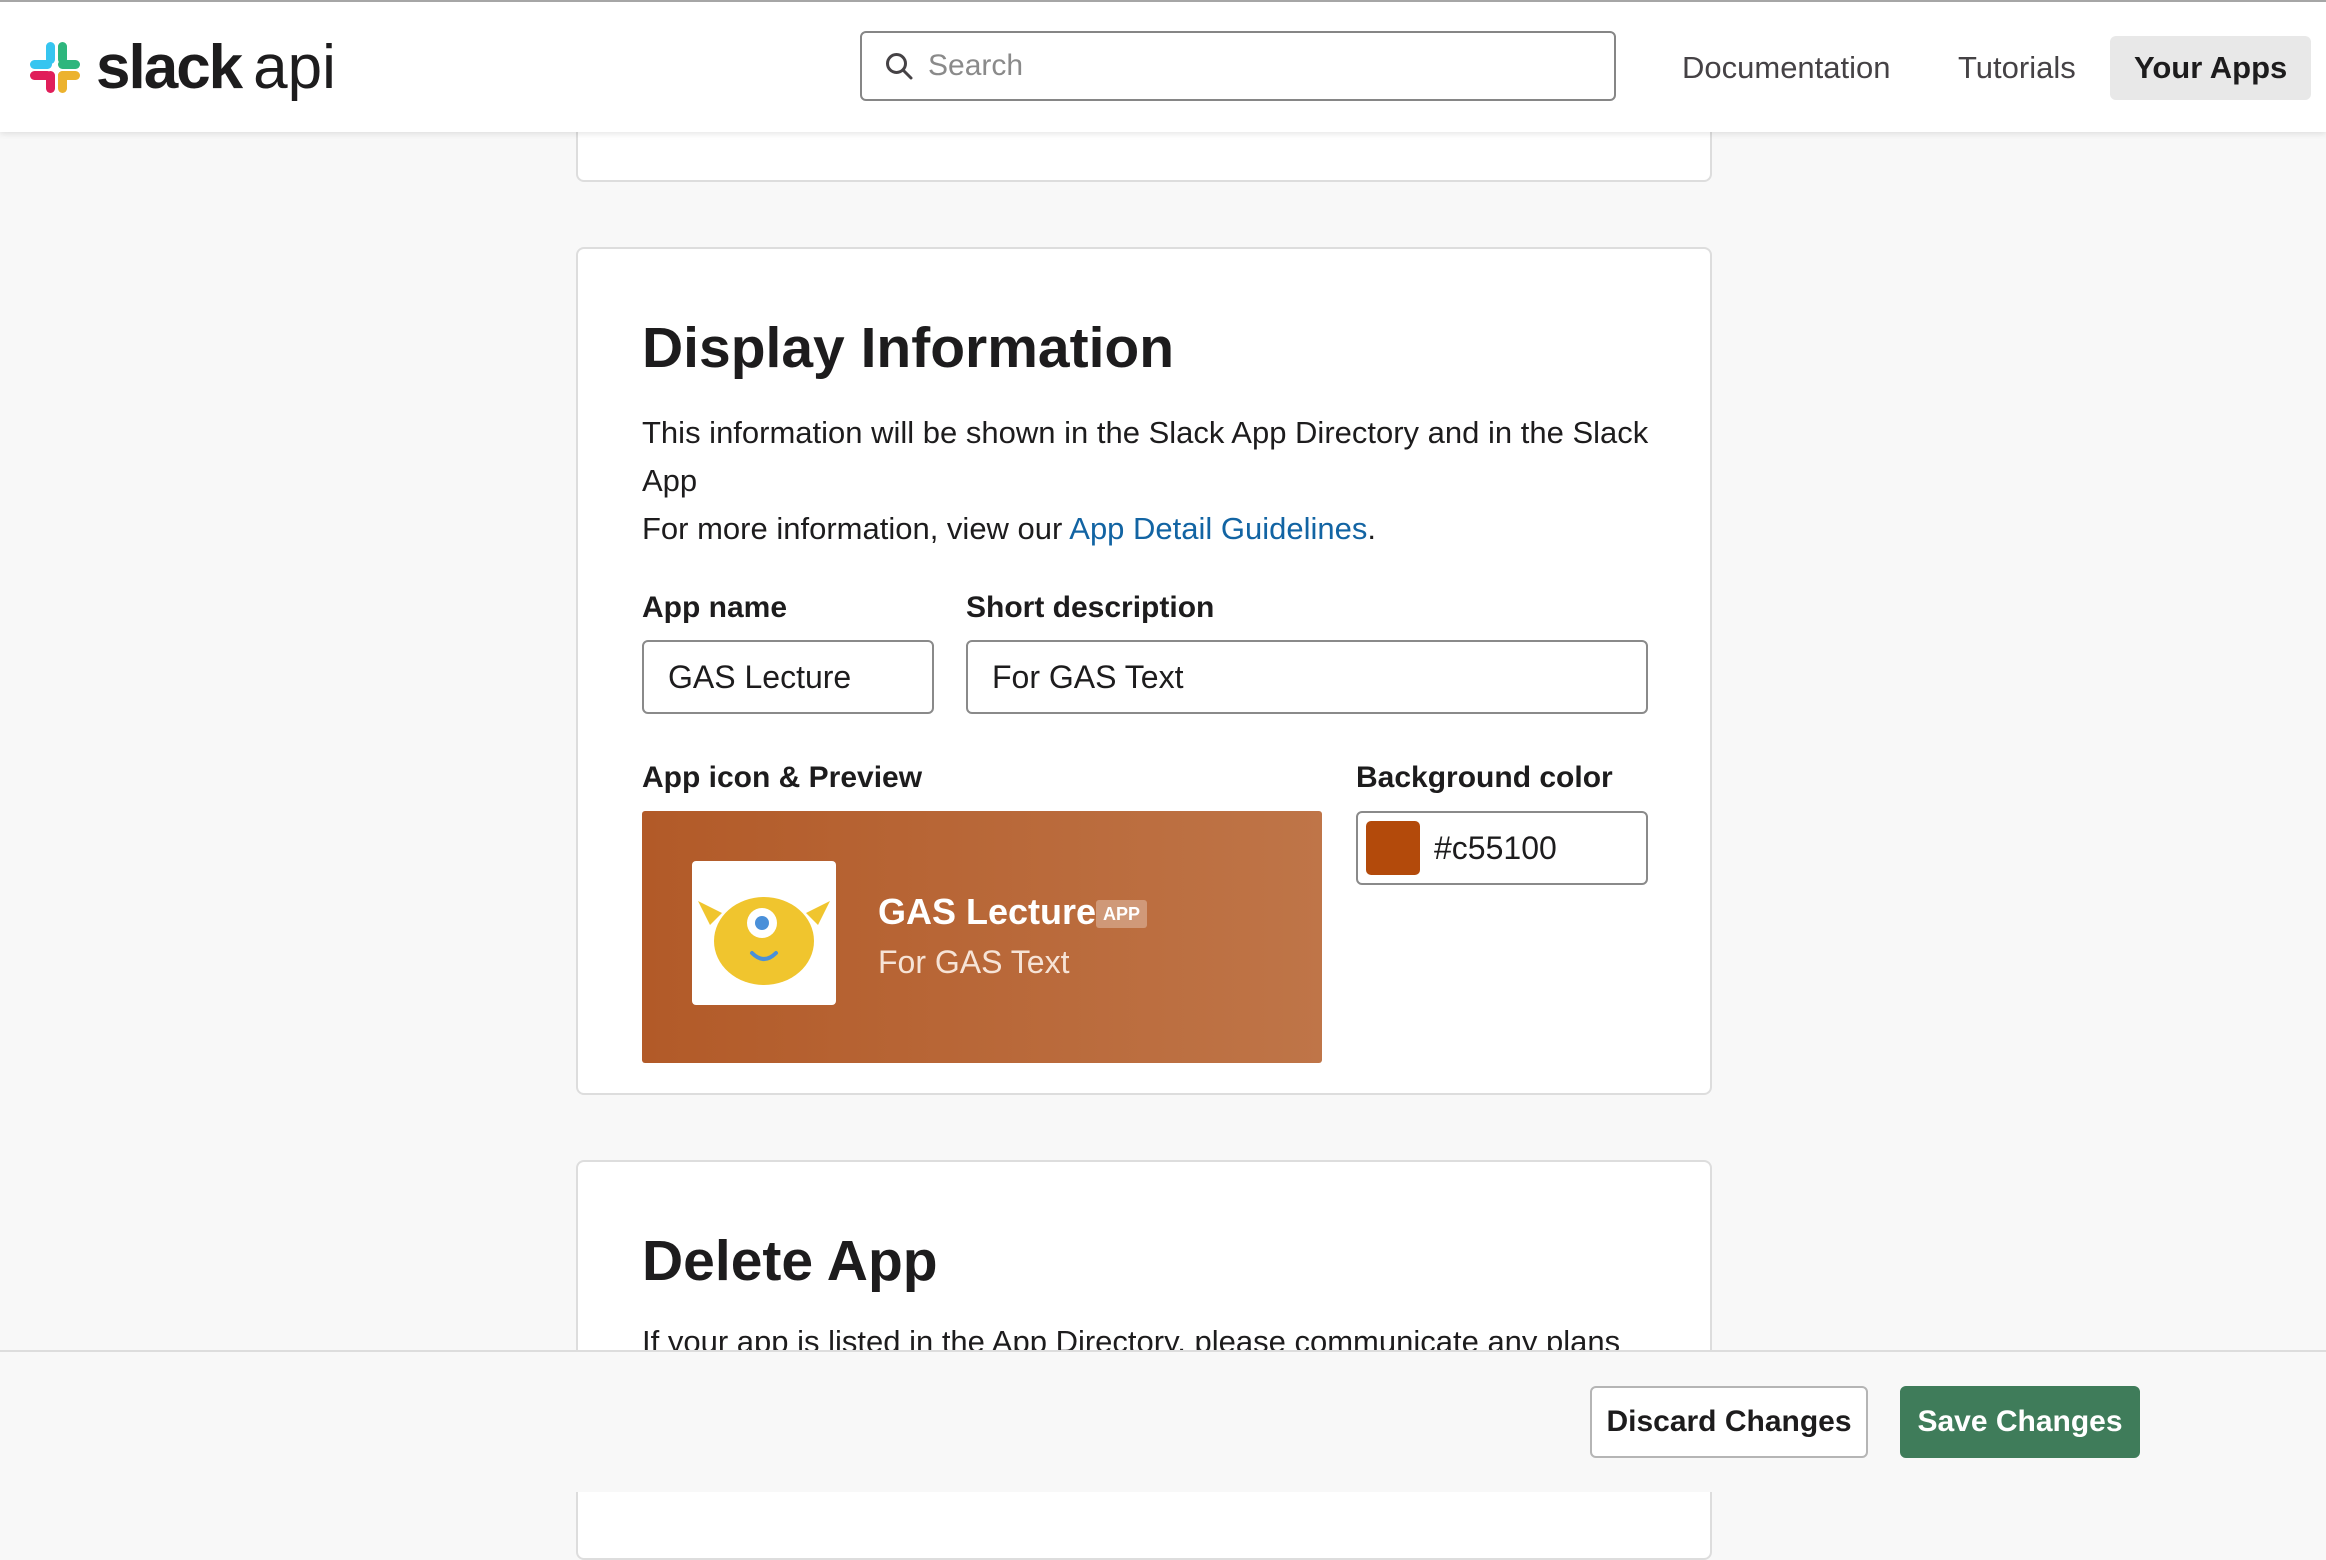 Image resolution: width=2326 pixels, height=1560 pixels. Describe the element at coordinates (1218, 528) in the screenshot. I see `app-detail-guidelines-link: App Detail Guidelines` at that location.